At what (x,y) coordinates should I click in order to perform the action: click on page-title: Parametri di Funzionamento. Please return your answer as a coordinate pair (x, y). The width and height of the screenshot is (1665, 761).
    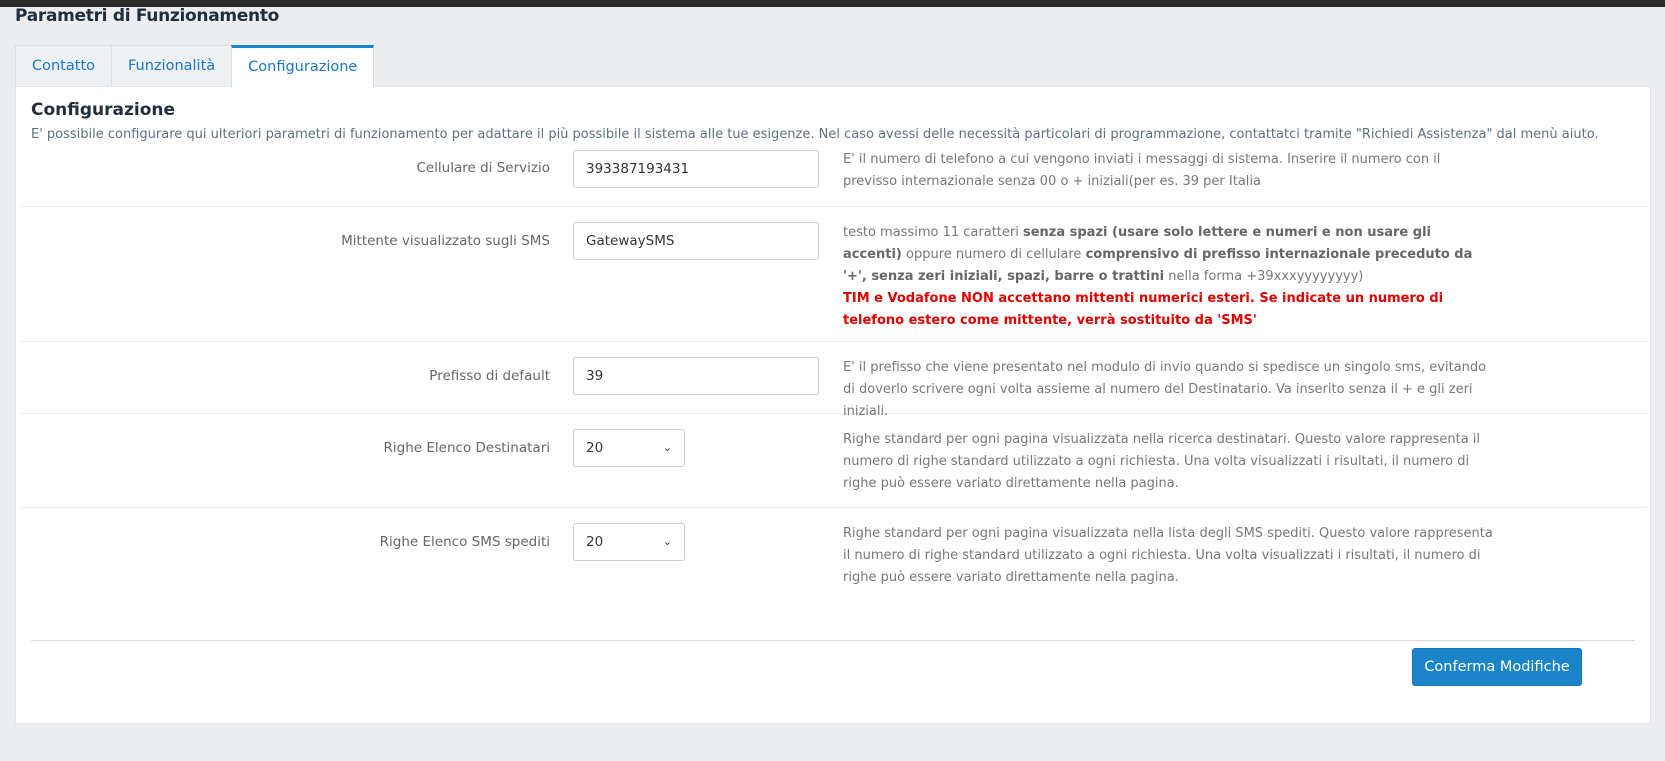
    Looking at the image, I should click on (147, 16).